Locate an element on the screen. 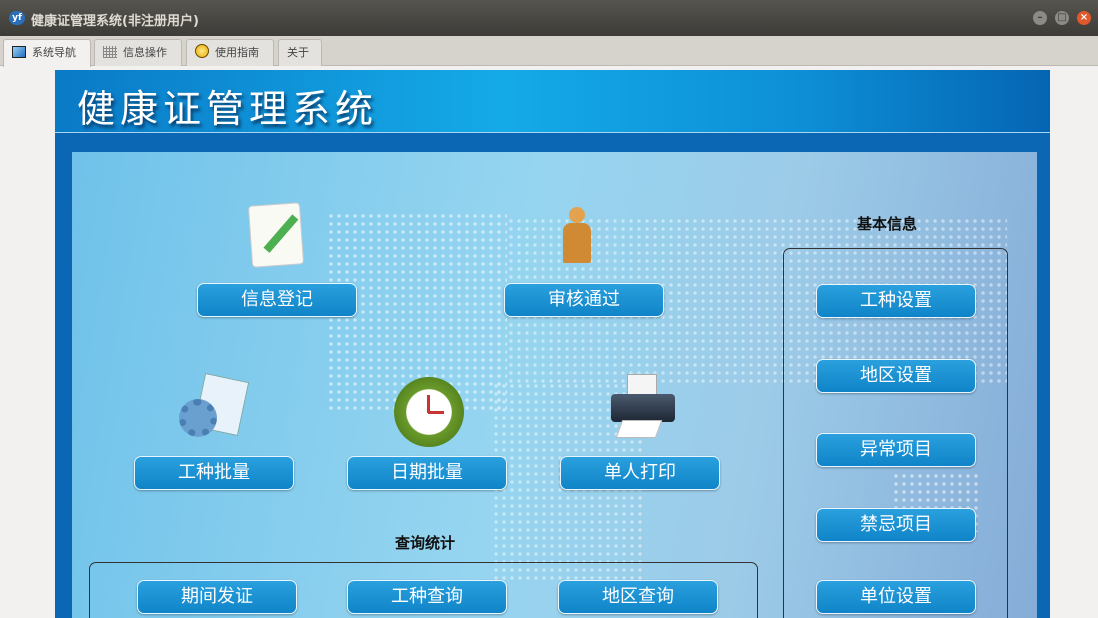 This screenshot has width=1098, height=618. tab-system-nav: 系统导航 is located at coordinates (47, 53).